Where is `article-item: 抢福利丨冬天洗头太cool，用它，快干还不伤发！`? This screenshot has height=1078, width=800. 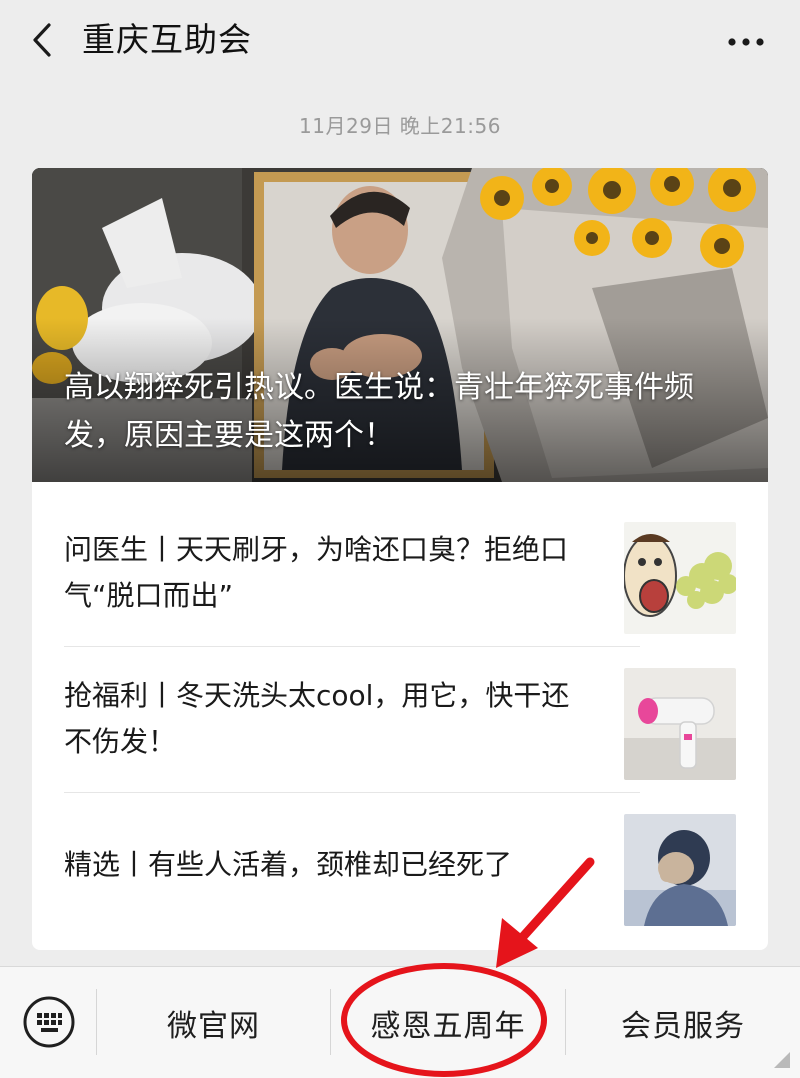
article-item: 抢福利丨冬天洗头太cool，用它，快干还不伤发！ is located at coordinates (416, 719).